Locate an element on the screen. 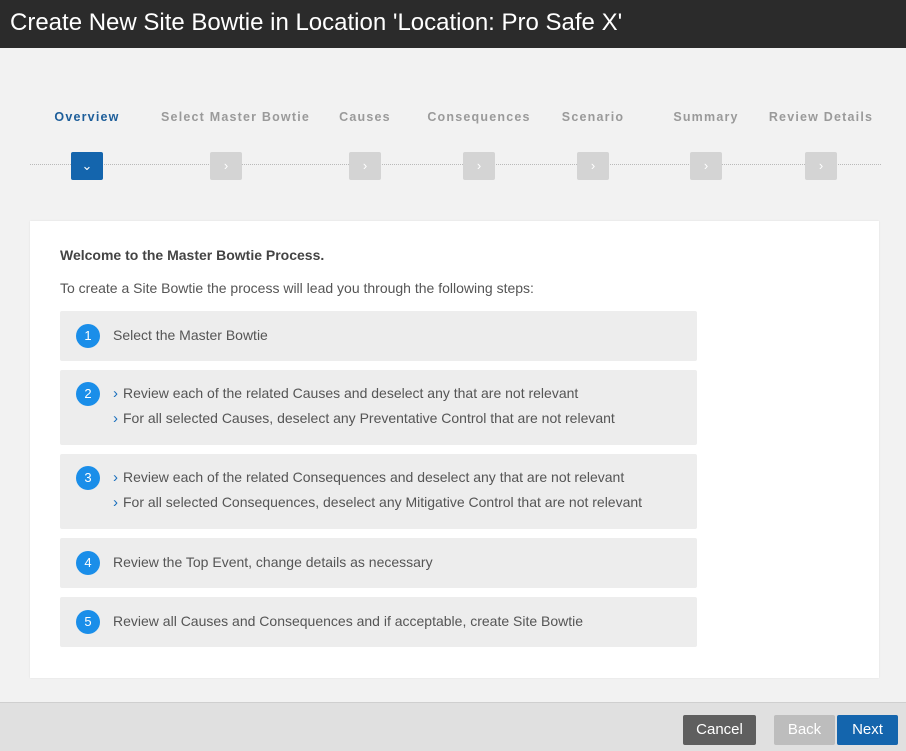 Image resolution: width=906 pixels, height=751 pixels. step-label: Consequences is located at coordinates (479, 117).